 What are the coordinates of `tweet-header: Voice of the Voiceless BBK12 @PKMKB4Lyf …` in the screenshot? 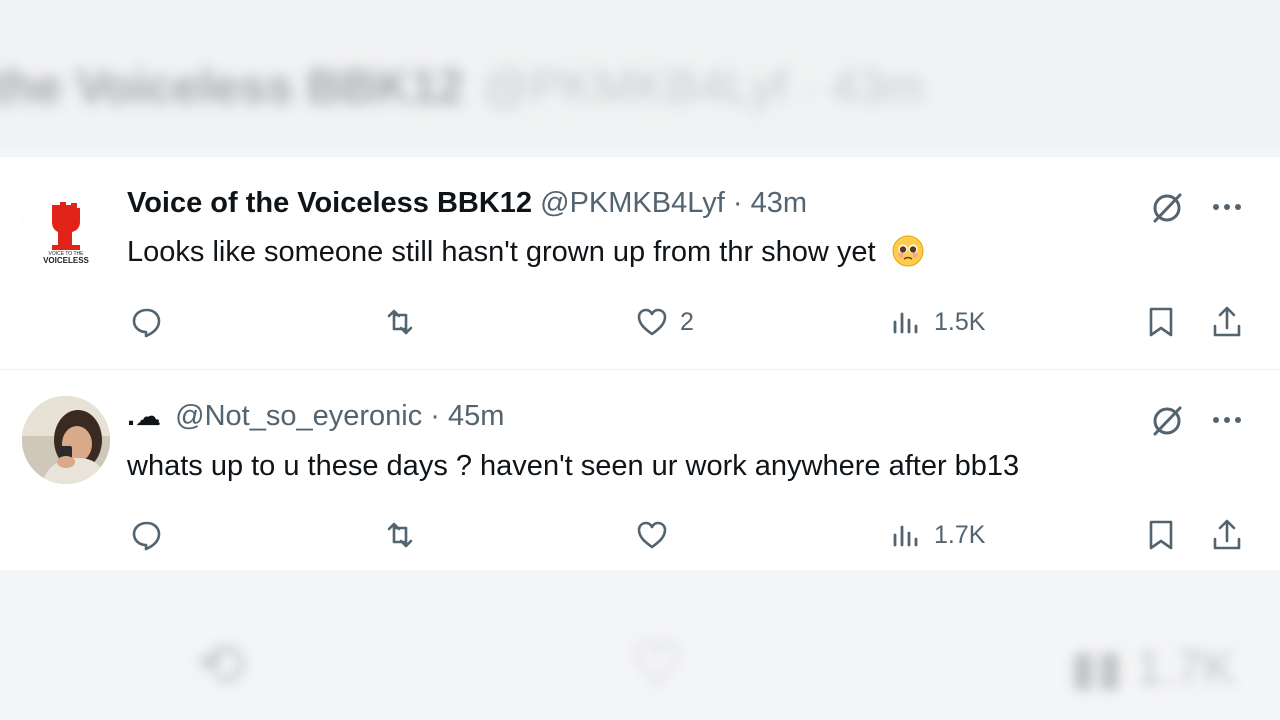 It's located at (467, 203).